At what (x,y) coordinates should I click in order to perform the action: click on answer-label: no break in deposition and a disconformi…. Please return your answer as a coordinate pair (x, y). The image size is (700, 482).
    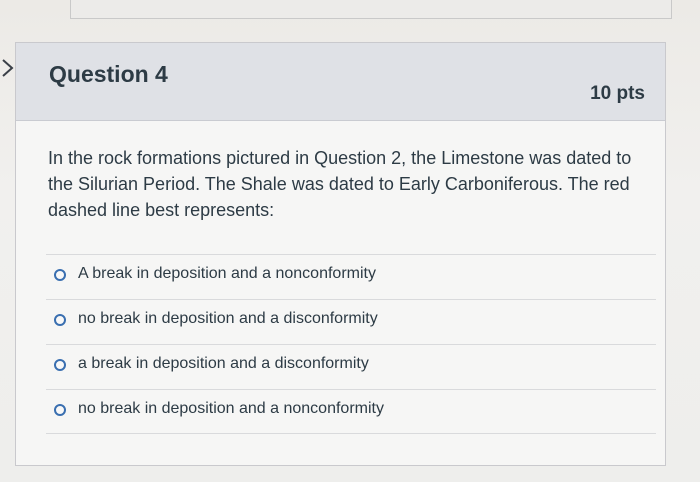
    Looking at the image, I should click on (228, 319).